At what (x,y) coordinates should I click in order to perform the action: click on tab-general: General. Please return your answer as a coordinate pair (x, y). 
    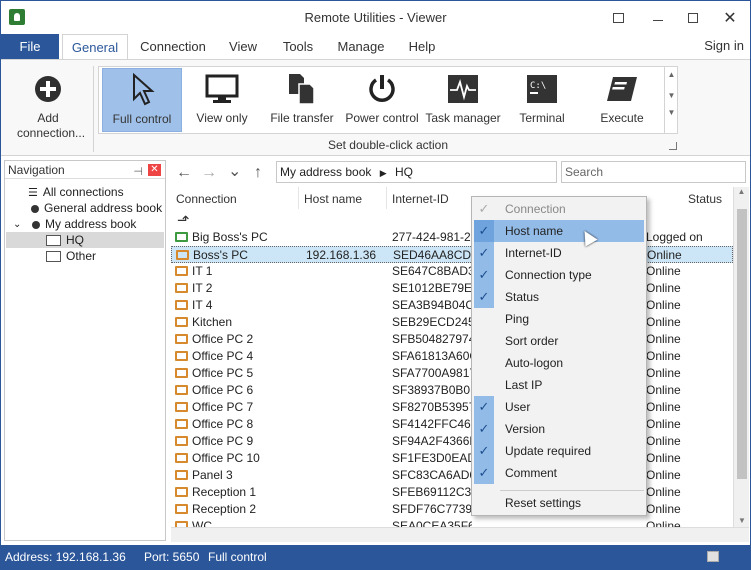
    Looking at the image, I should click on (95, 47).